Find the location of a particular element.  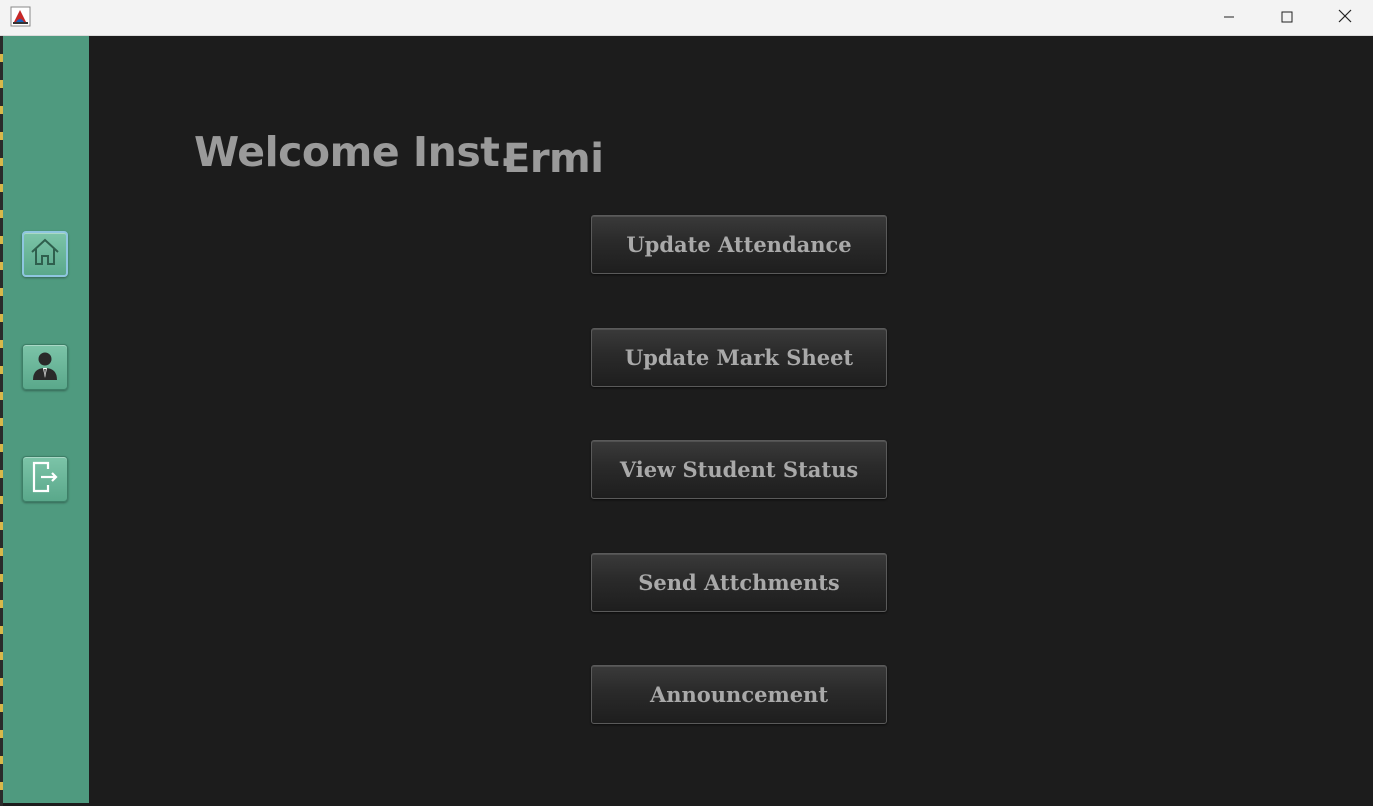

send-attachments-button: Send Attchments is located at coordinates (739, 582).